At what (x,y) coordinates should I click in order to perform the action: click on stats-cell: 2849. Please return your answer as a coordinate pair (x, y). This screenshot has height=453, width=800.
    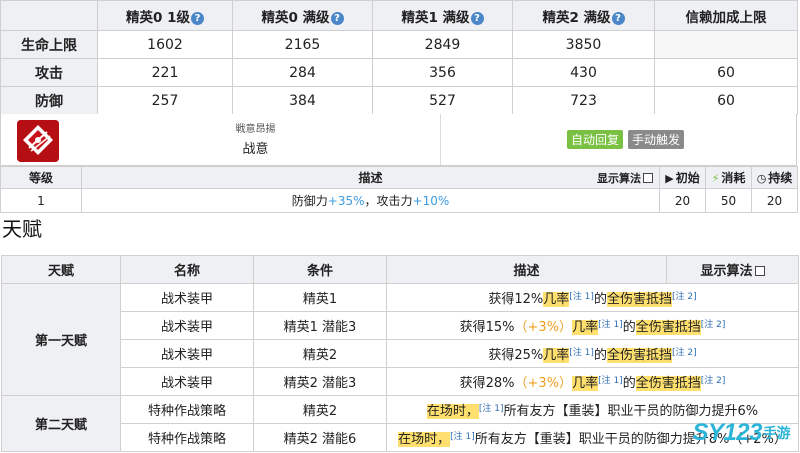
    Looking at the image, I should click on (442, 44).